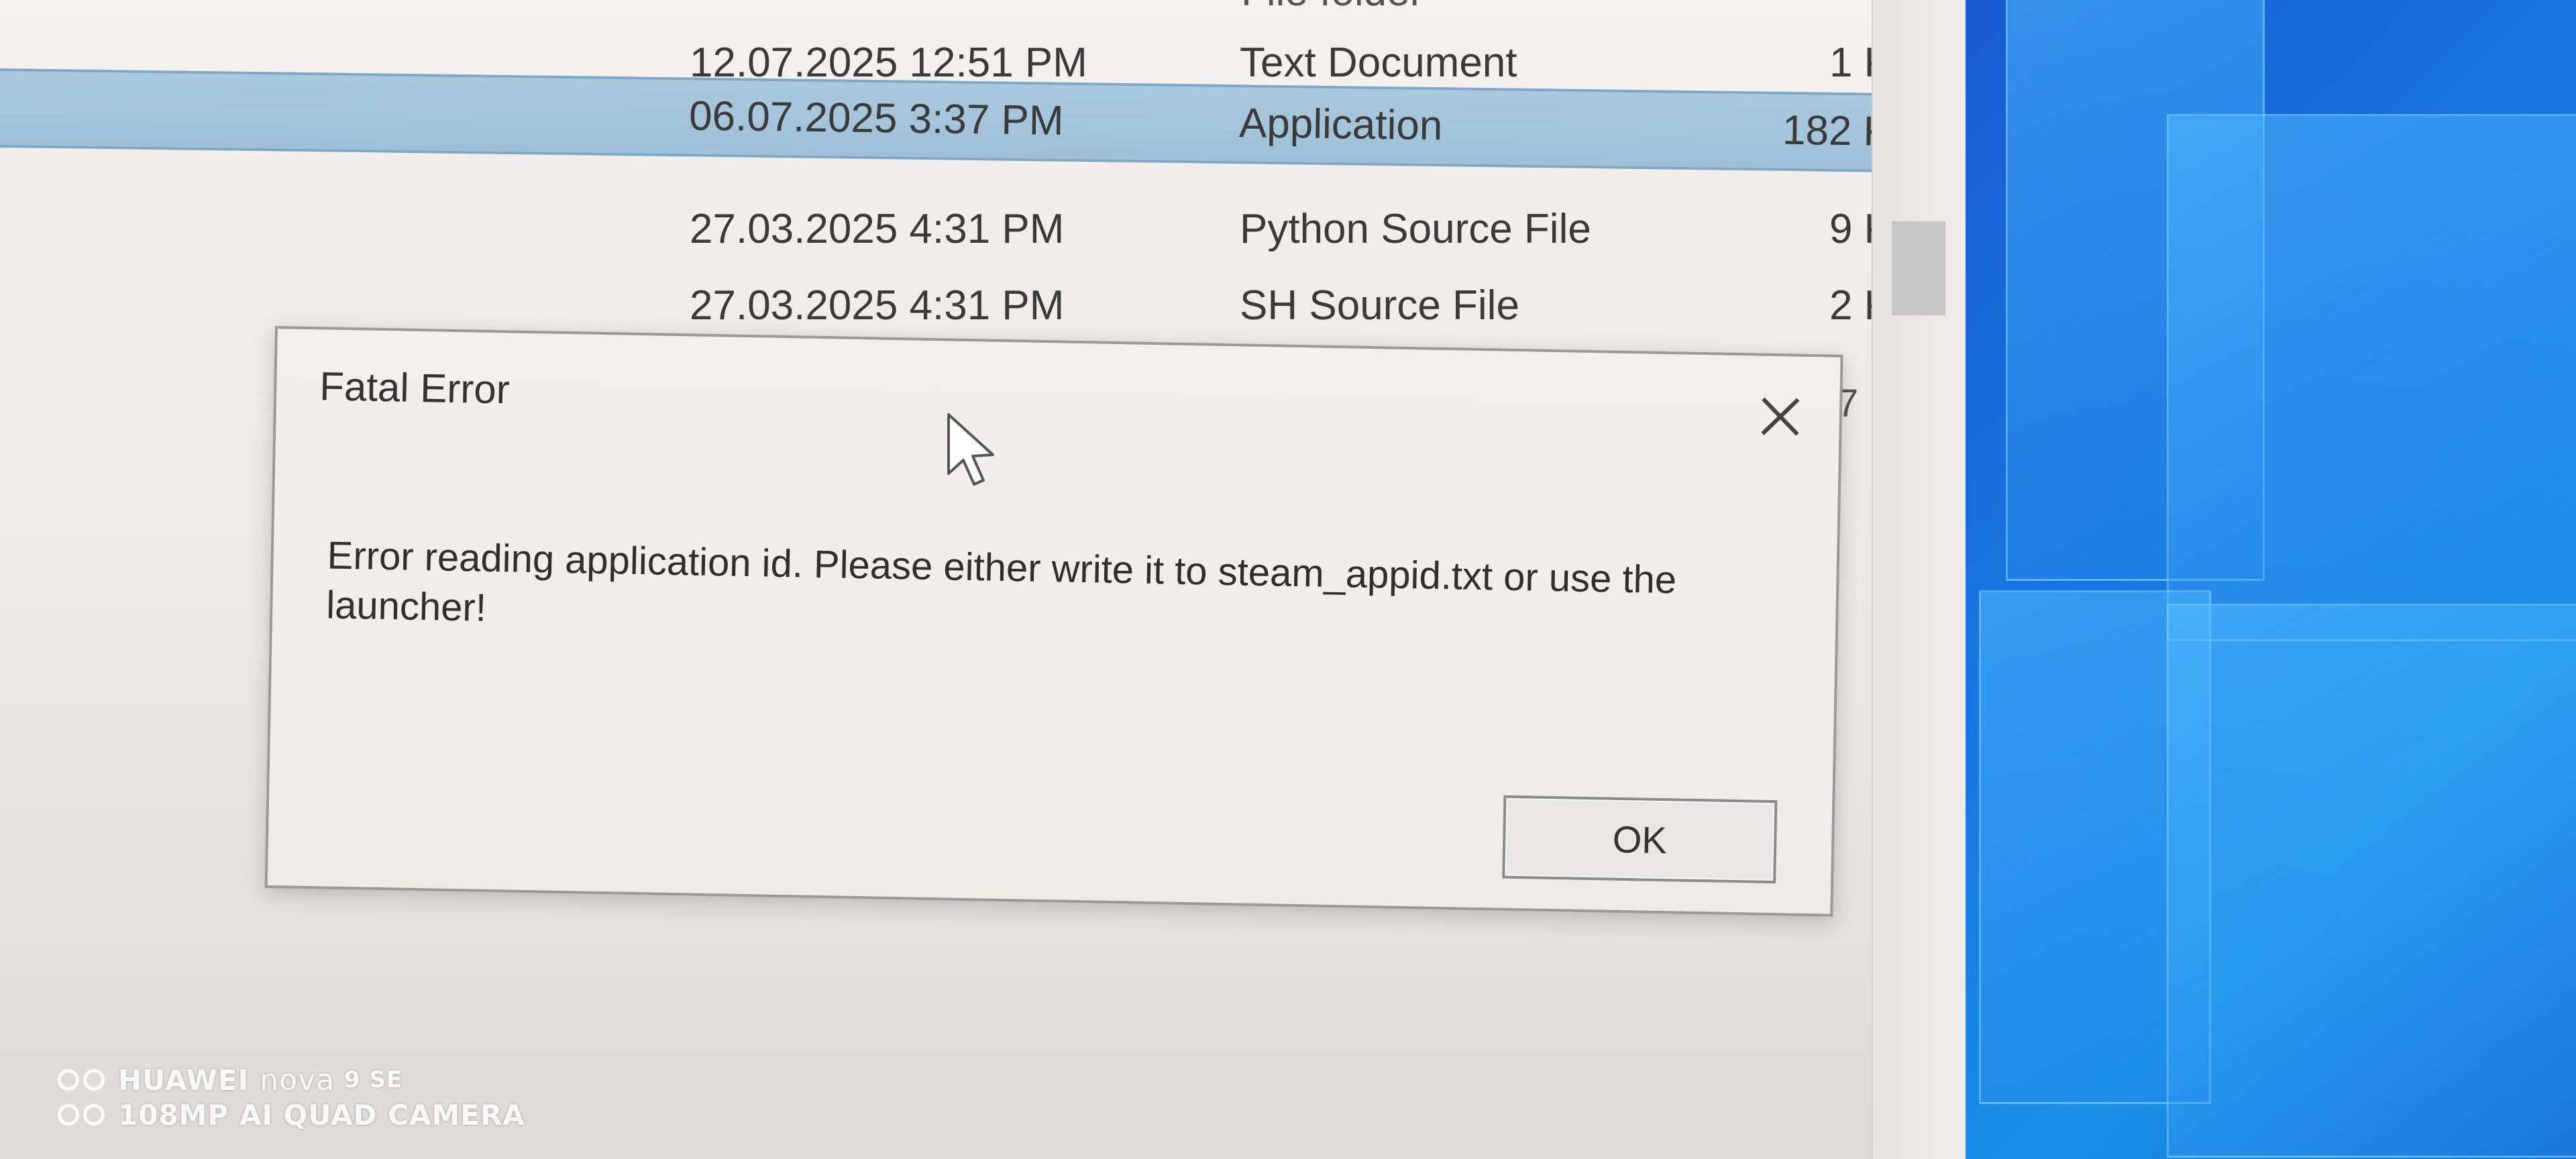 The width and height of the screenshot is (2576, 1159). I want to click on file-size: 9 K, so click(1860, 229).